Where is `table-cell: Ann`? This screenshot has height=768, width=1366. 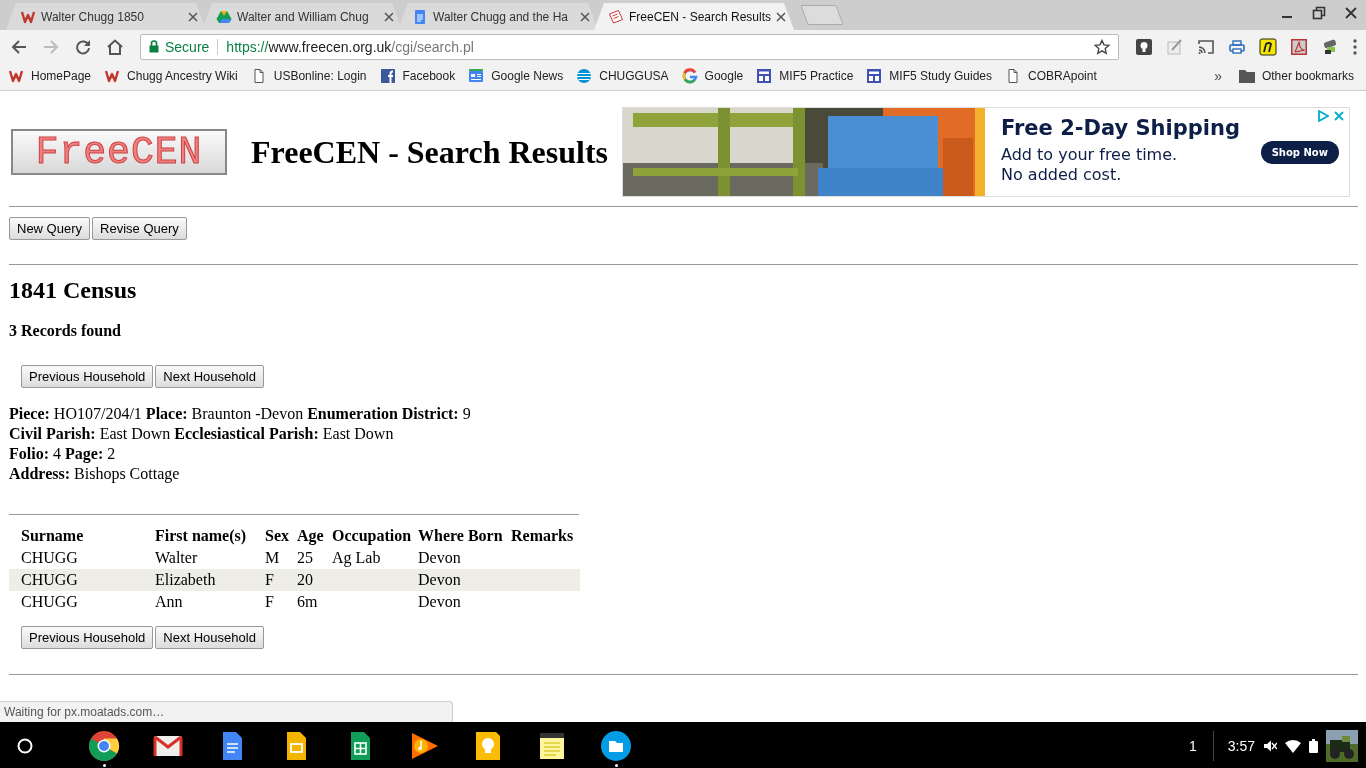 table-cell: Ann is located at coordinates (169, 601).